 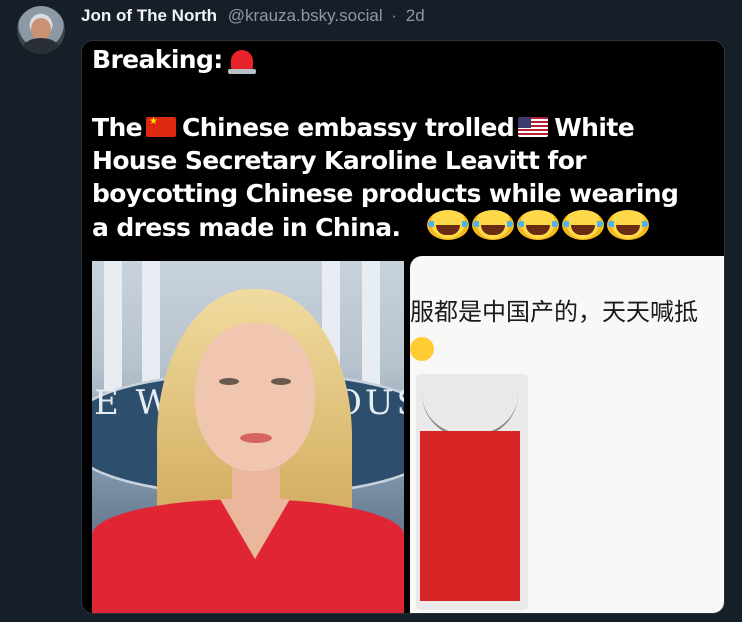 I want to click on chinese-caption: 服都是中国产的，天天喊抵, so click(x=554, y=312).